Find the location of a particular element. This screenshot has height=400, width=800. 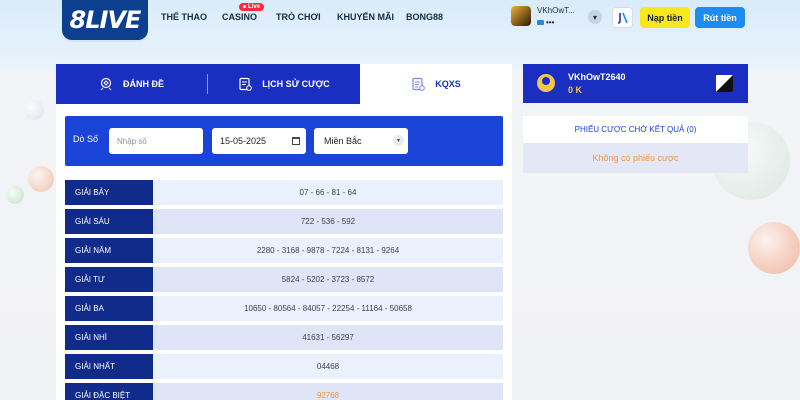

tab-label: LỊCH SỬ CƯỢC is located at coordinates (296, 84).